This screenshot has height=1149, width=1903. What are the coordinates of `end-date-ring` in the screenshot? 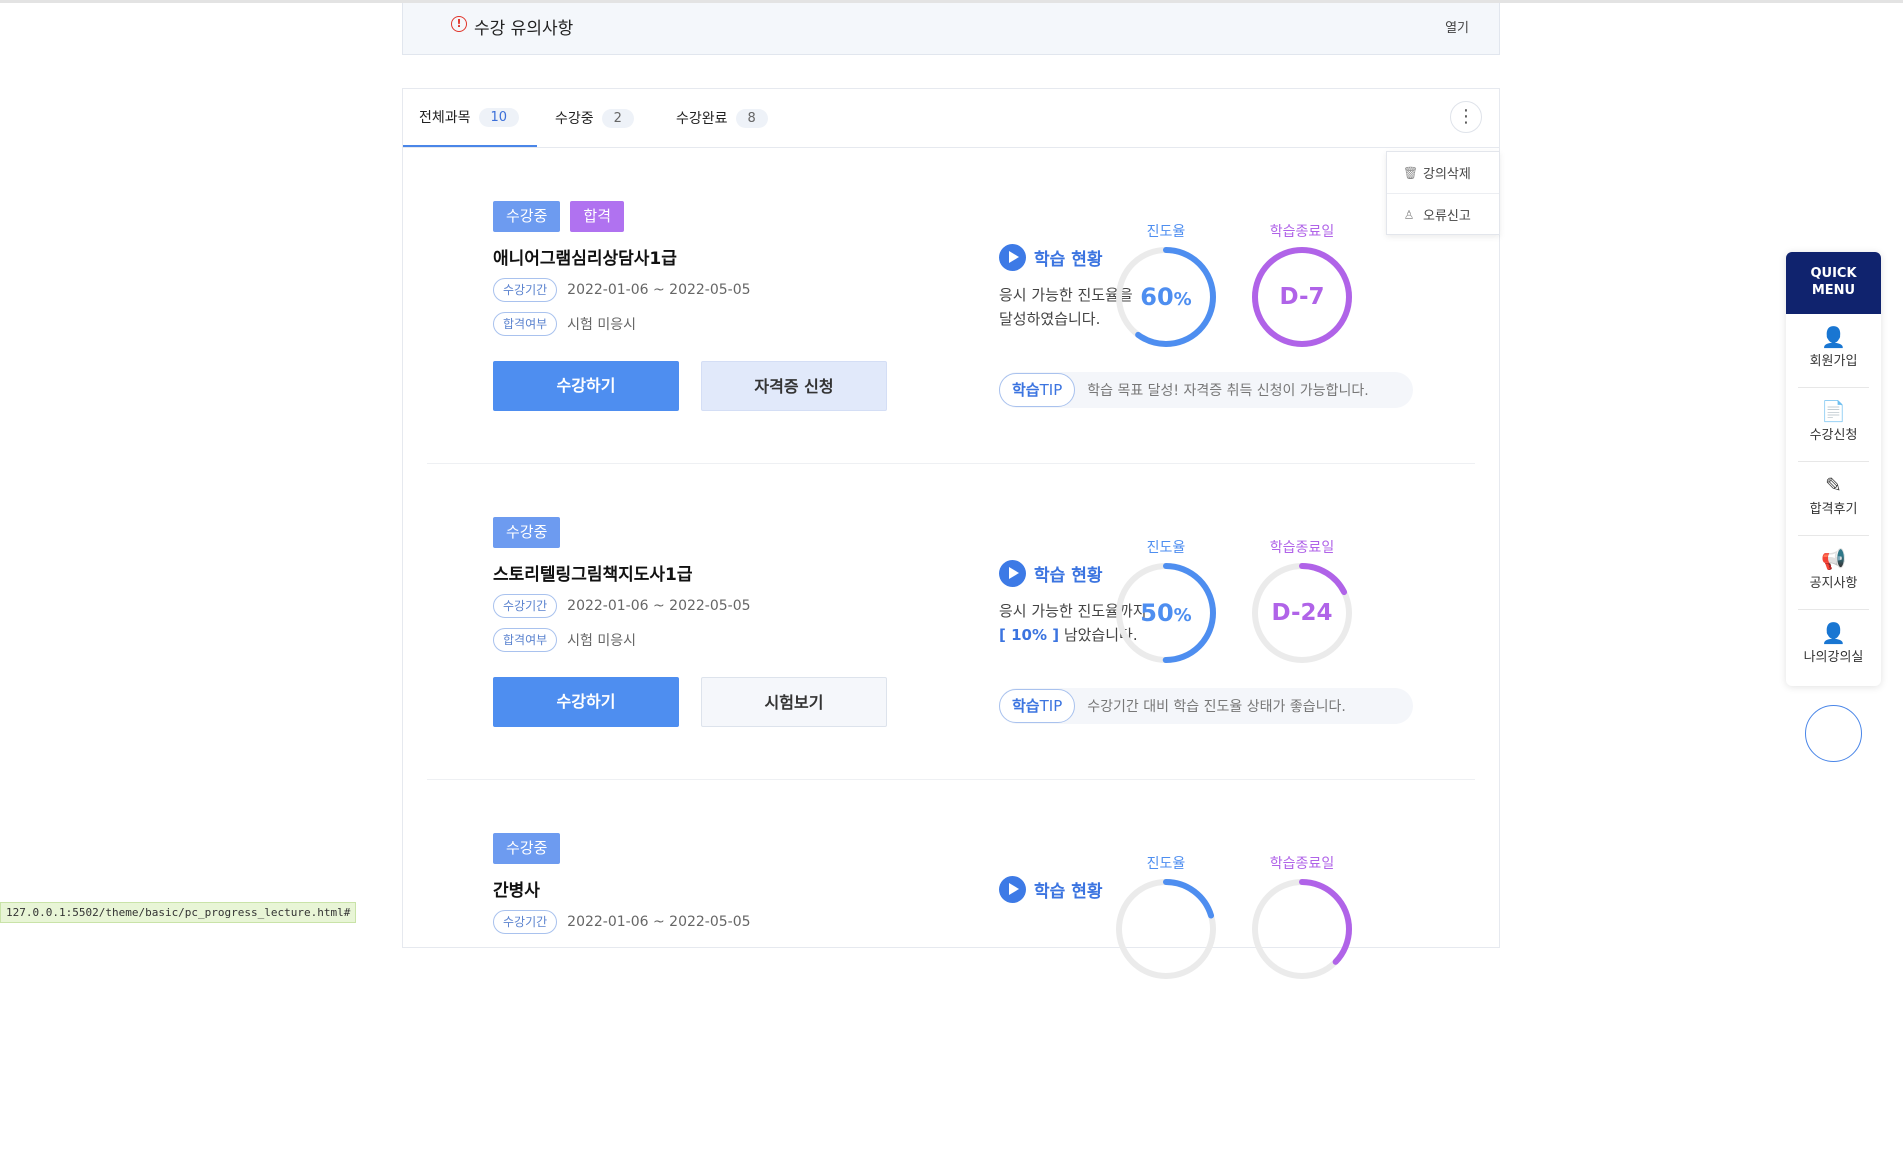 It's located at (1302, 929).